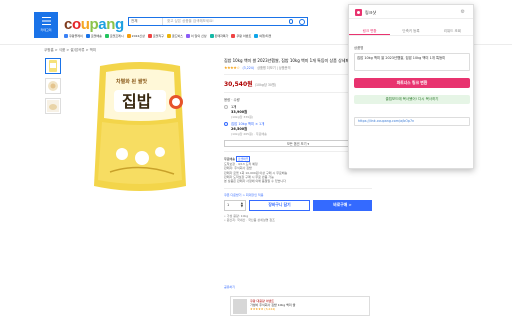  I want to click on nav-item-label: 쿠팡플레이, so click(76, 36).